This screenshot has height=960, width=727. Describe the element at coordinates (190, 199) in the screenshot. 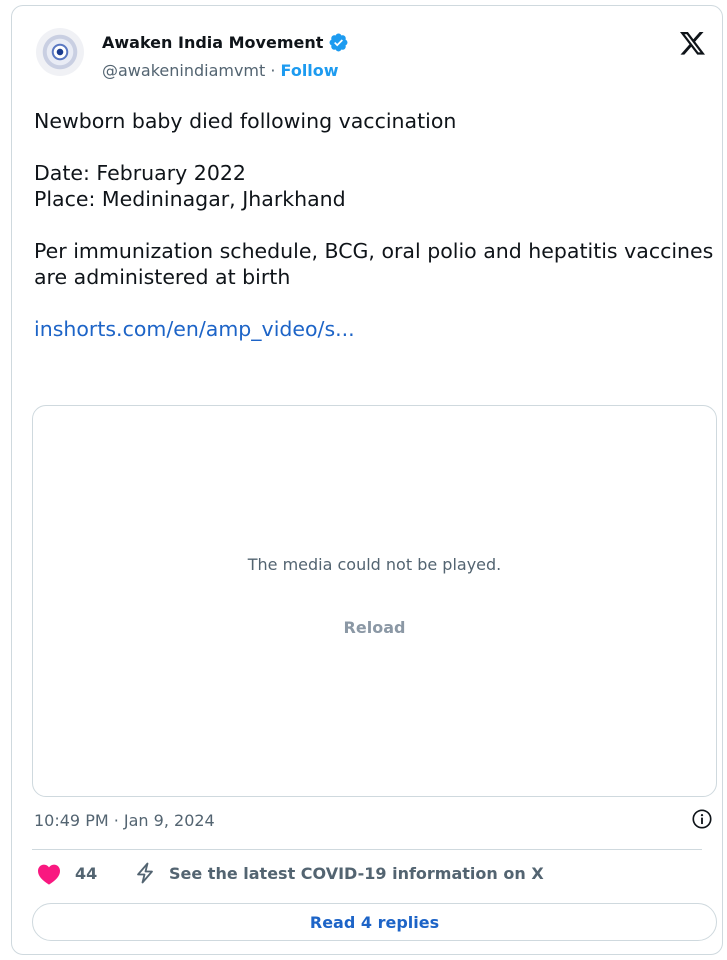

I see `tweet-text-line: Place: Medininagar, Jharkhand` at that location.